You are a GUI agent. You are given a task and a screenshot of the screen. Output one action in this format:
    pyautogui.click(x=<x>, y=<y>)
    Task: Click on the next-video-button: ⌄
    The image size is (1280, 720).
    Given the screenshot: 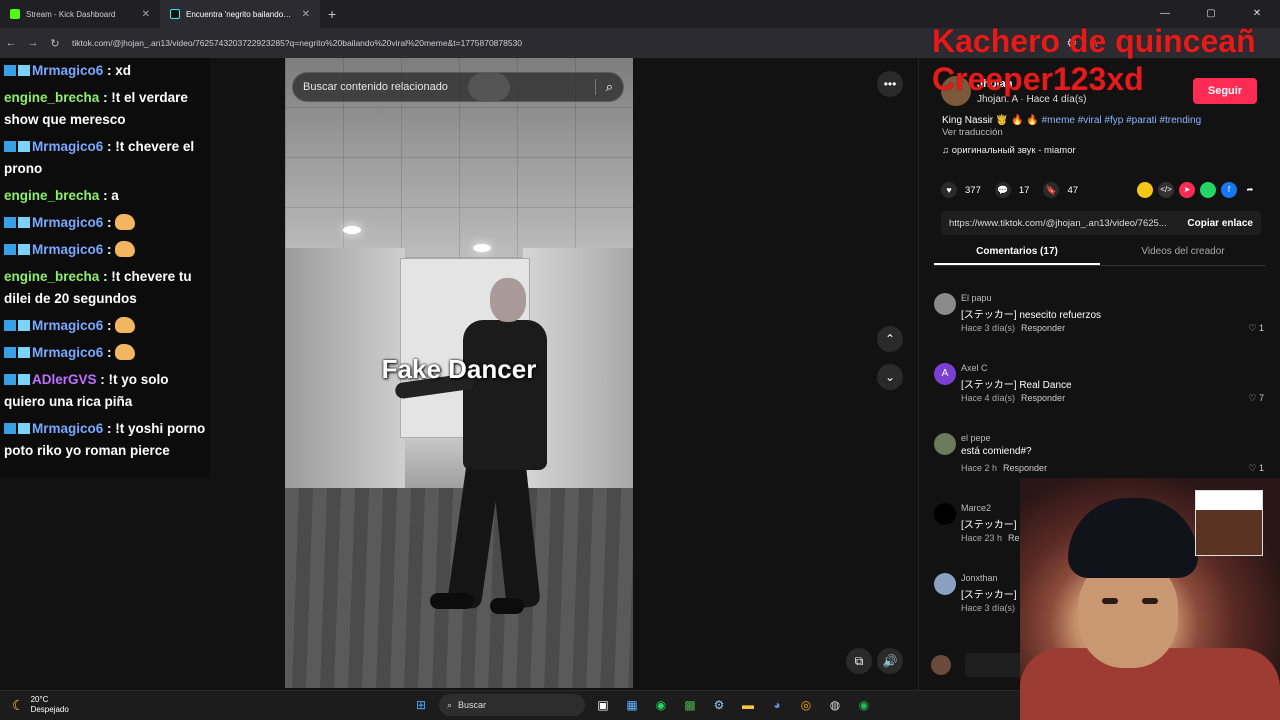 What is the action you would take?
    pyautogui.click(x=890, y=377)
    